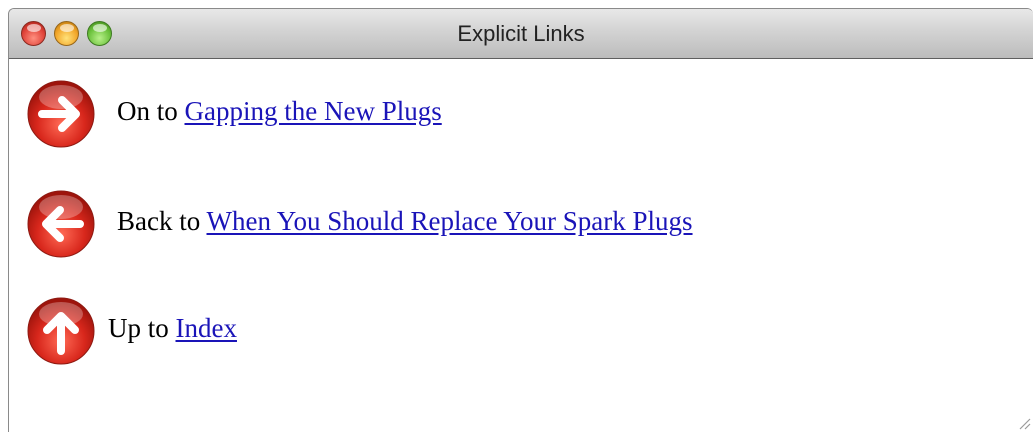 The image size is (1033, 432). I want to click on title-bar: Explicit Links, so click(521, 34).